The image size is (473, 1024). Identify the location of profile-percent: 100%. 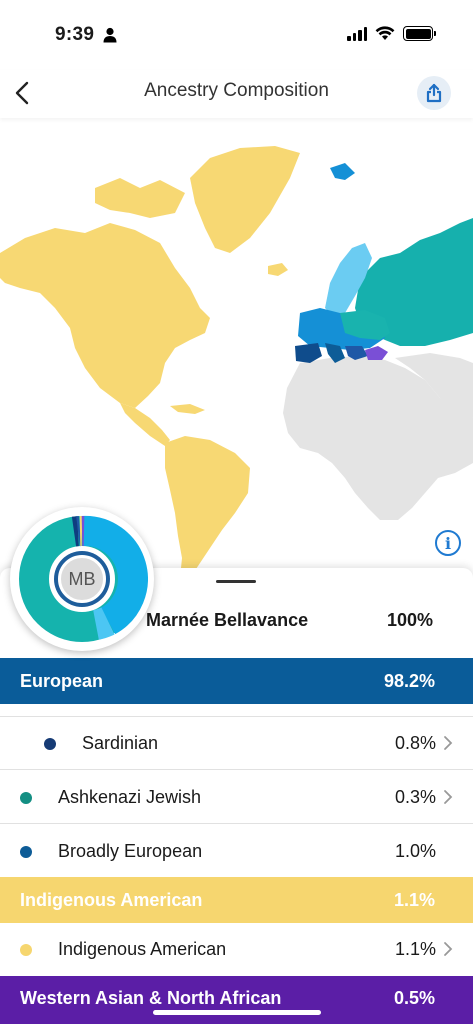
(409, 620).